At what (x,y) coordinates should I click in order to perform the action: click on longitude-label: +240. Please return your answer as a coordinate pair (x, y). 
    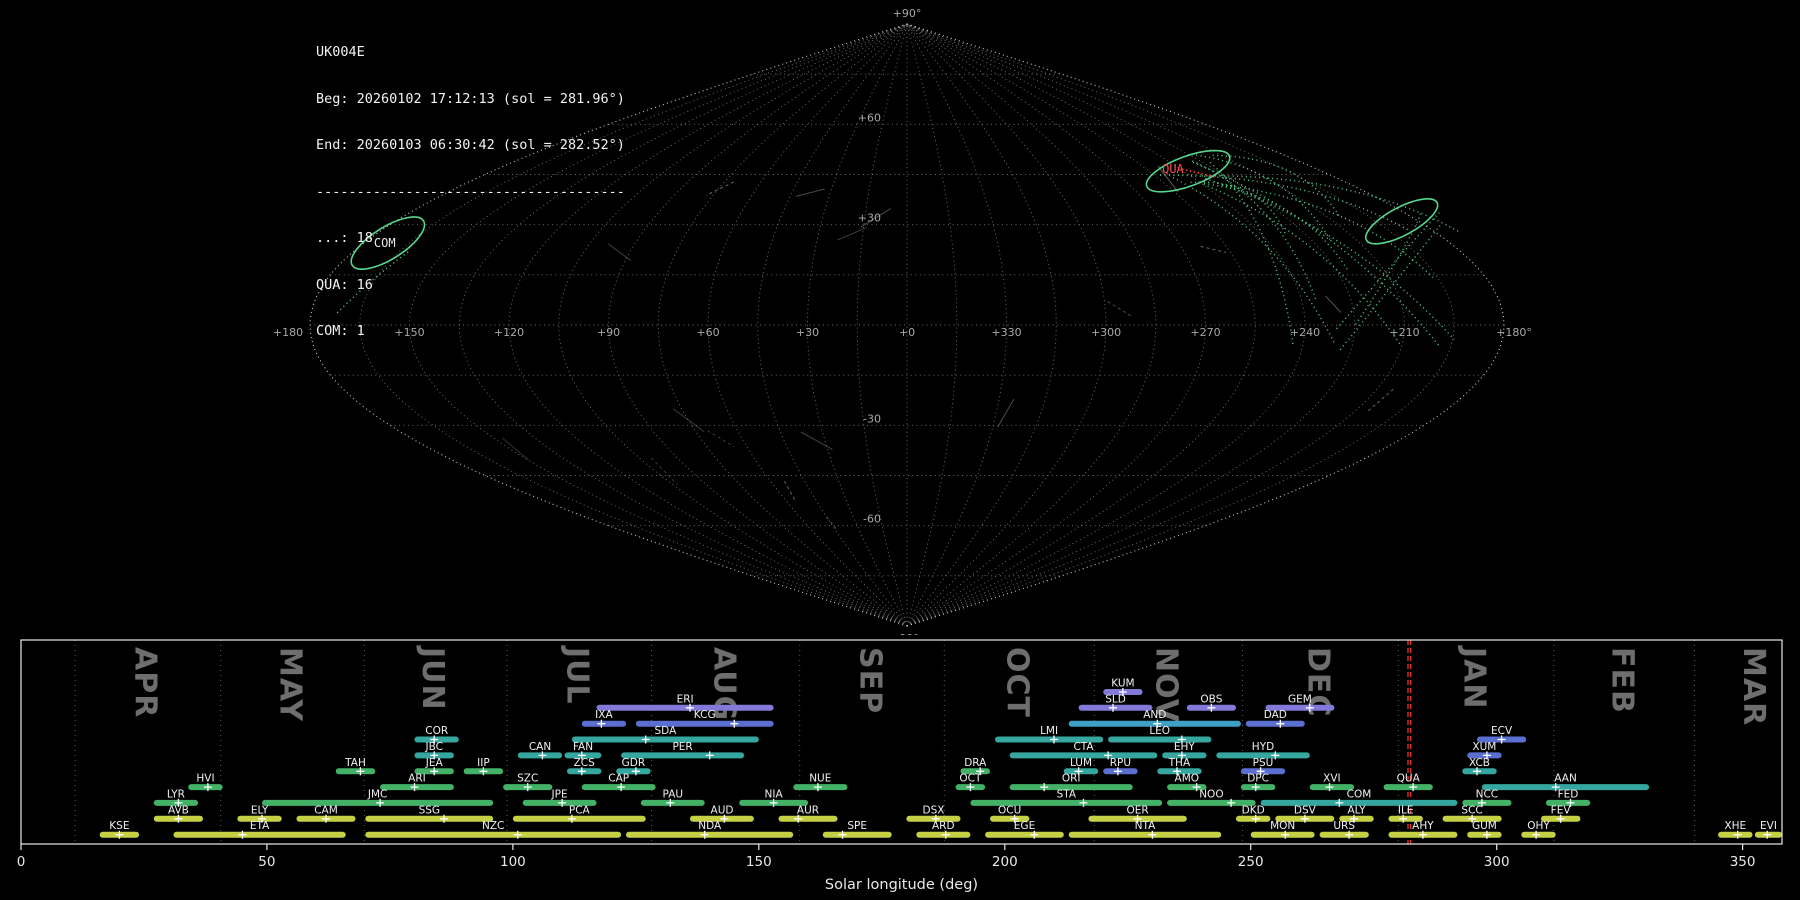
    Looking at the image, I should click on (1305, 332).